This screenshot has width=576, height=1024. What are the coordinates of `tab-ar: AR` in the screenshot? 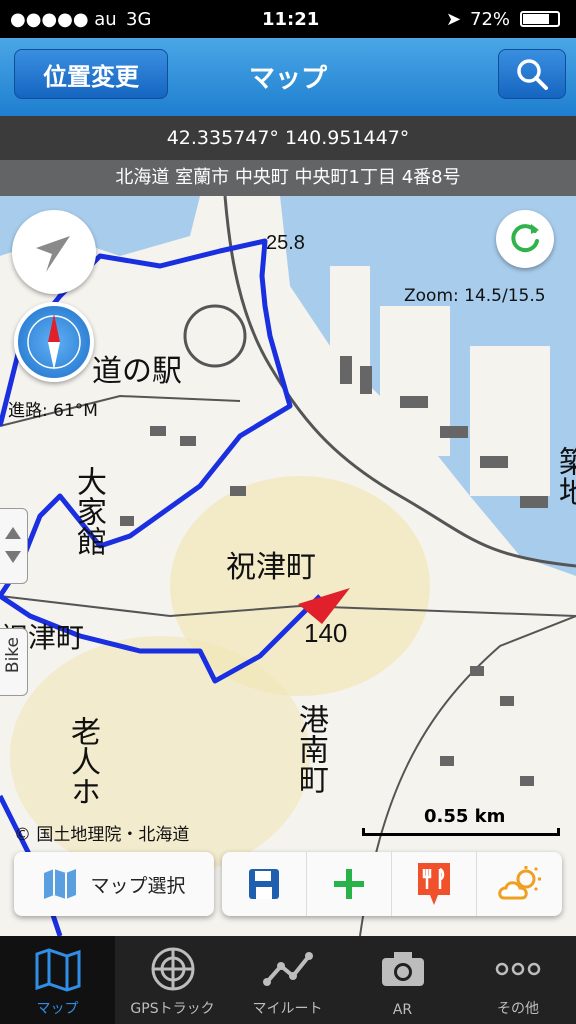 It's located at (402, 980).